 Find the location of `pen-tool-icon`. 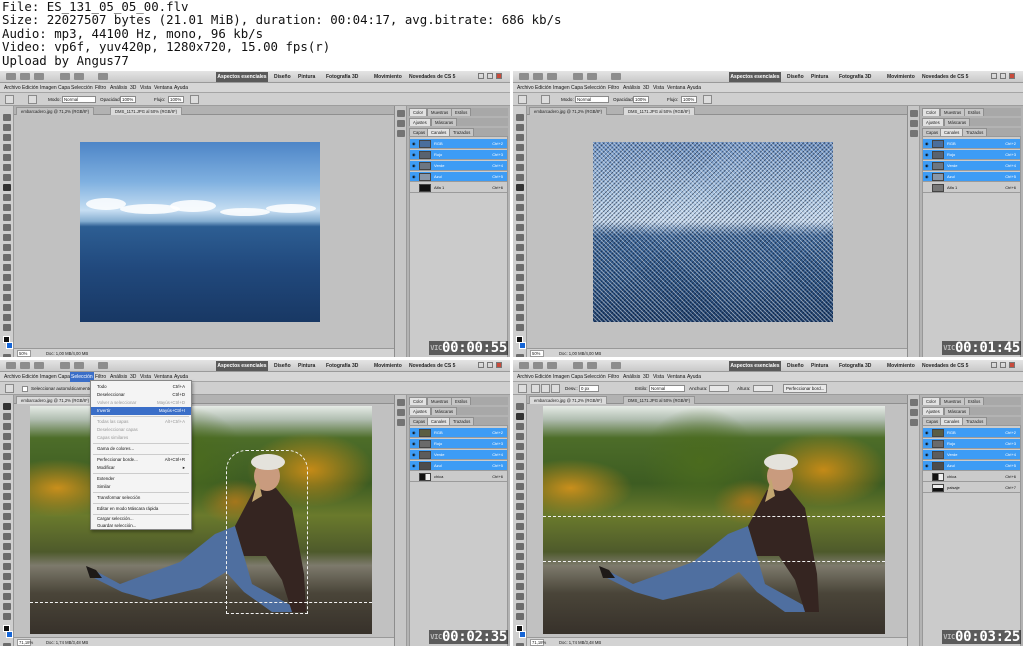

pen-tool-icon is located at coordinates (520, 546).